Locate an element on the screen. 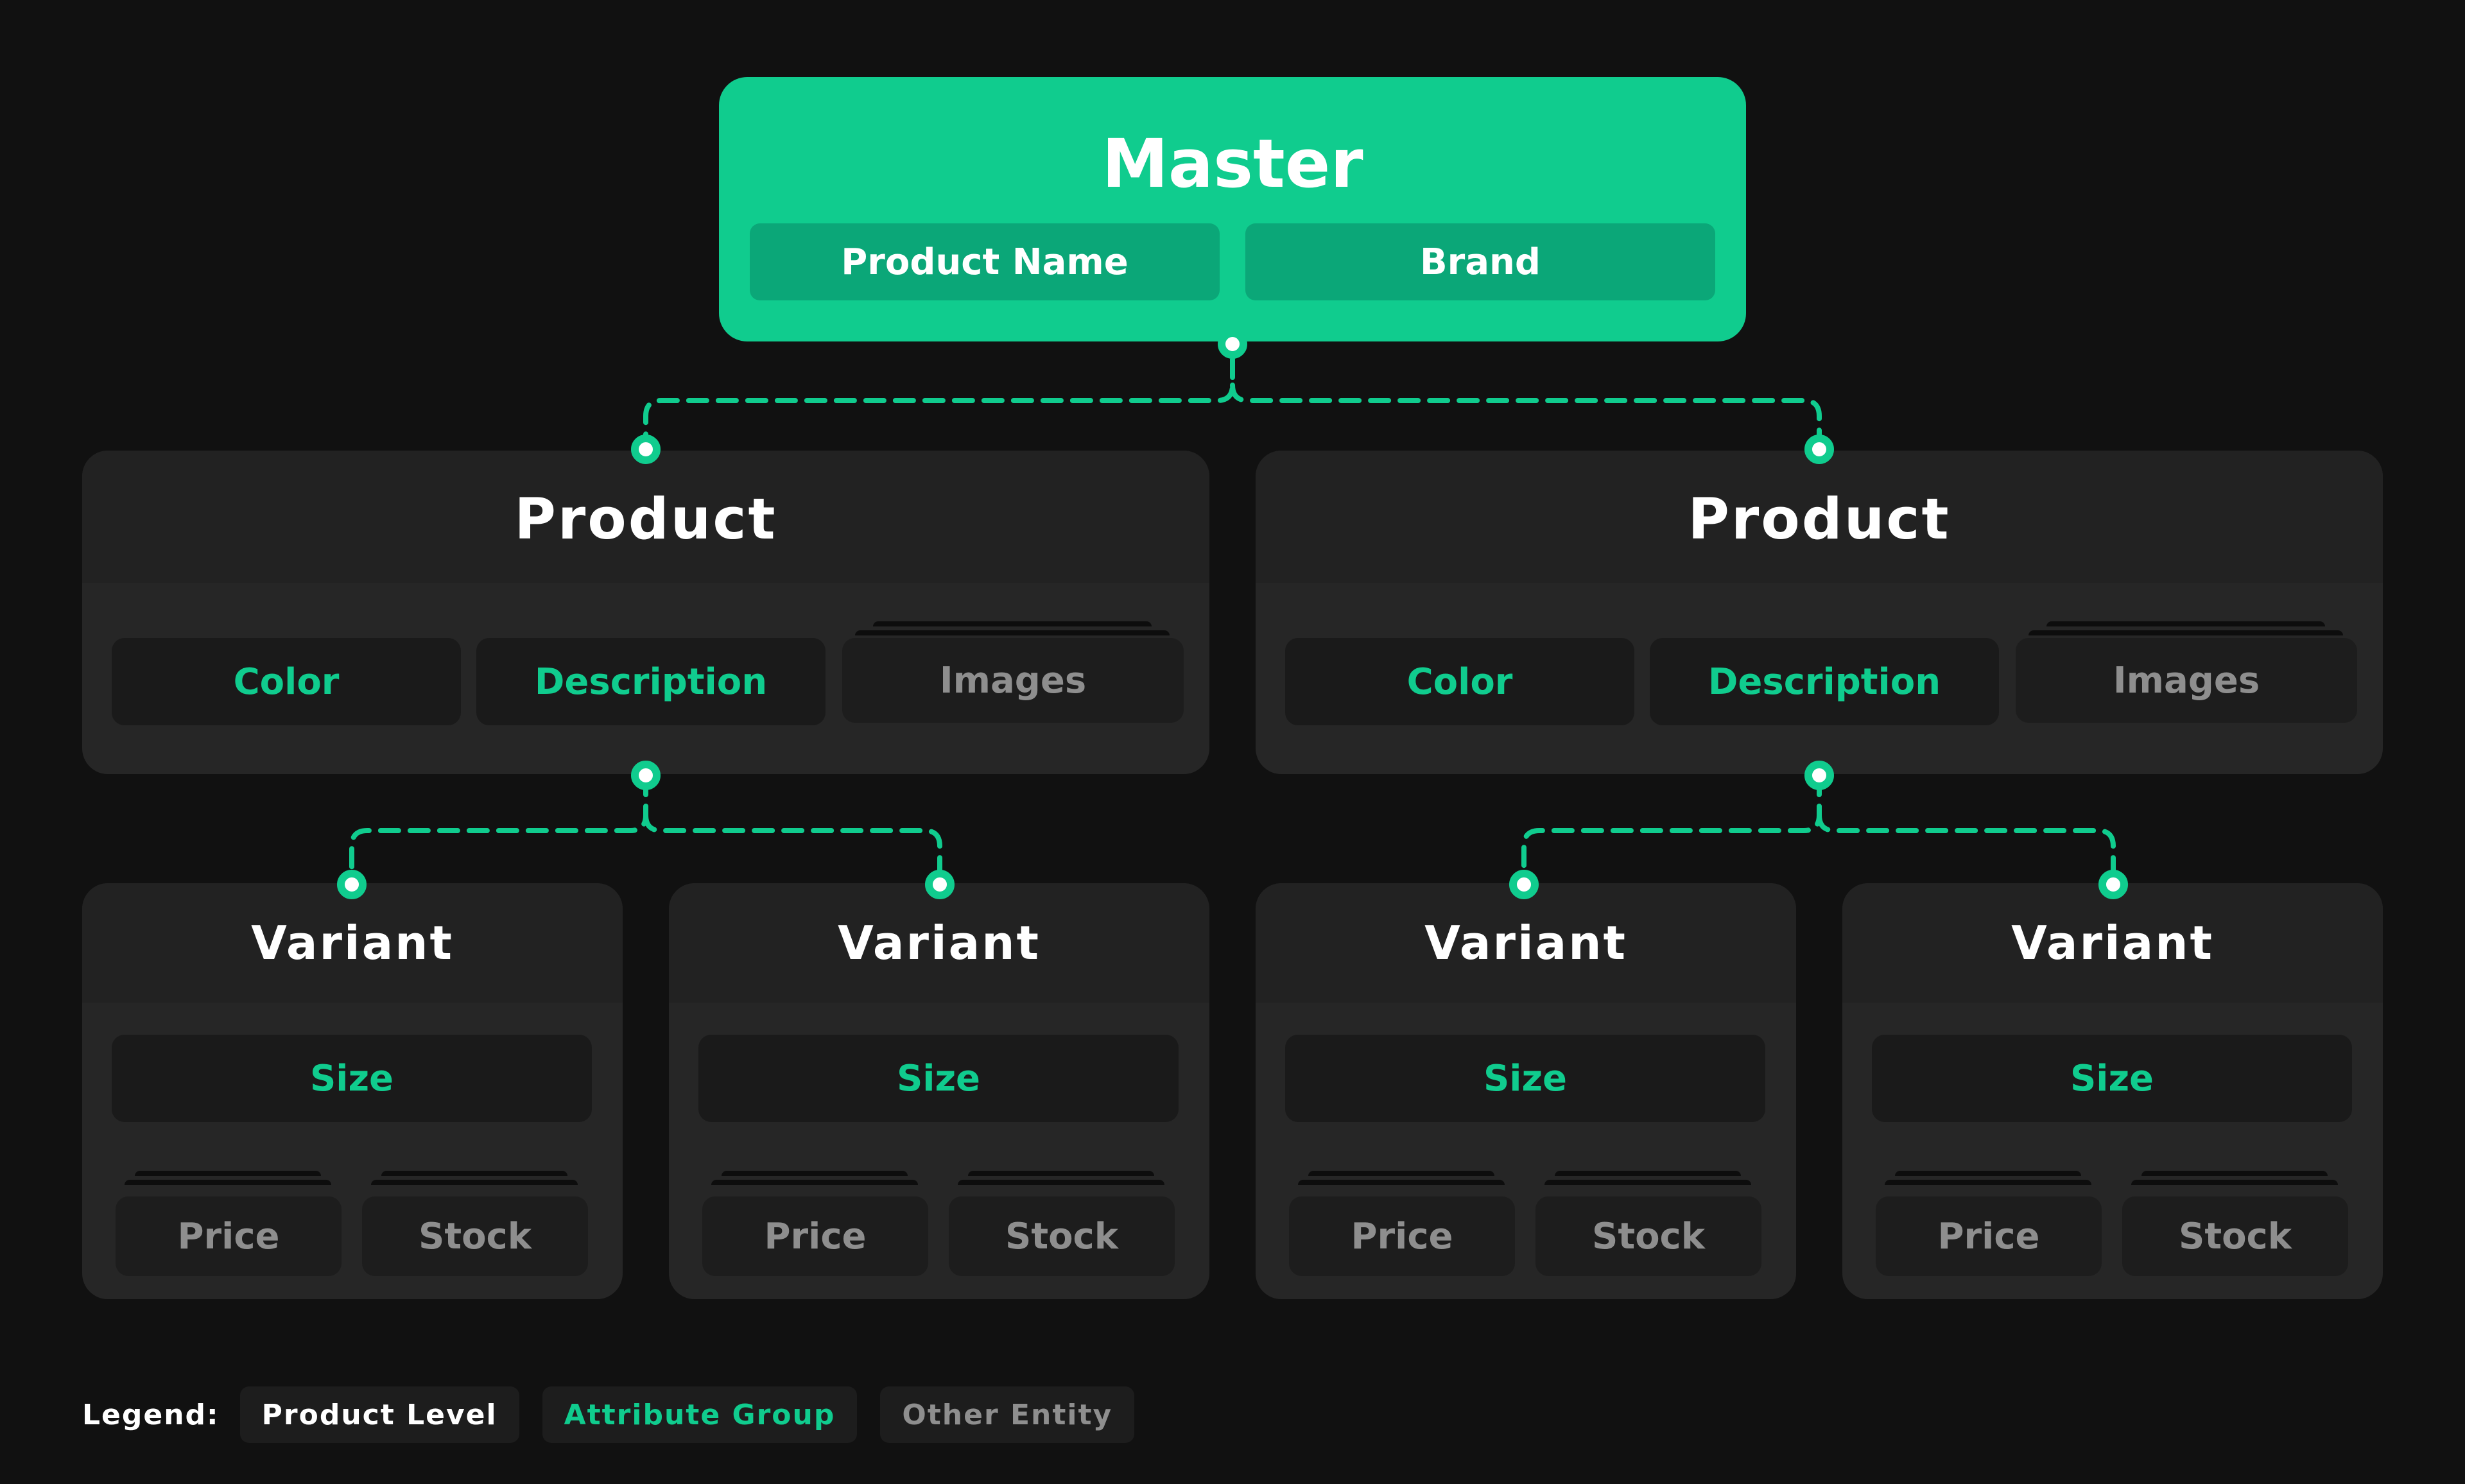 The height and width of the screenshot is (1484, 2465). product-node-1: Product Color Description Images is located at coordinates (645, 612).